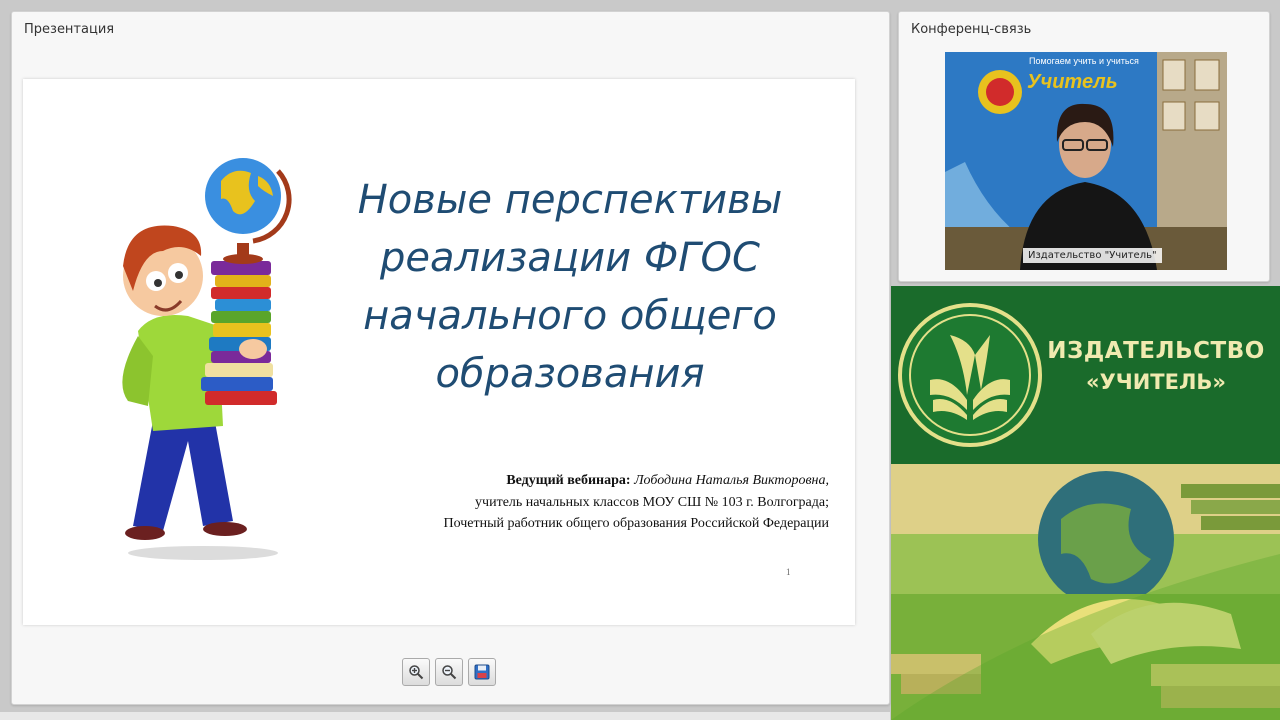 Image resolution: width=1280 pixels, height=720 pixels. What do you see at coordinates (1084, 61) in the screenshot?
I see `video-banner-text: Помогаем учить и учиться` at bounding box center [1084, 61].